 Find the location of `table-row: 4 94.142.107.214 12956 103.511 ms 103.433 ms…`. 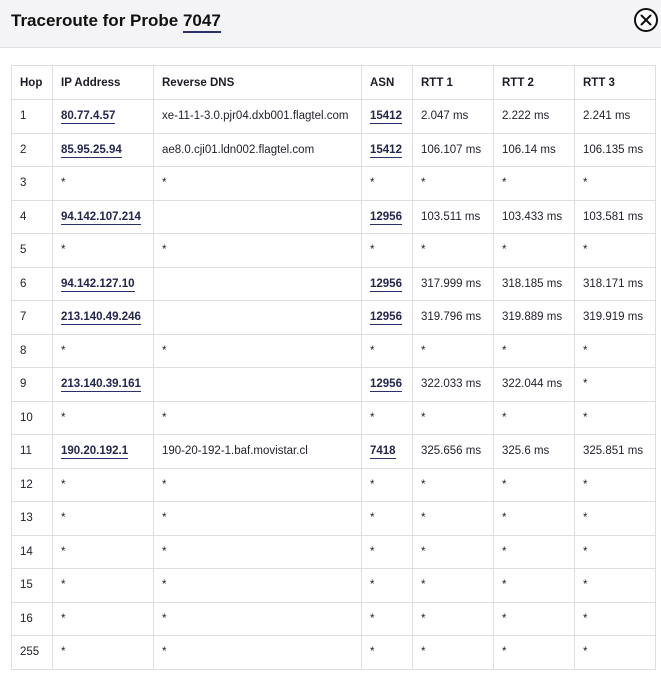

table-row: 4 94.142.107.214 12956 103.511 ms 103.433 ms… is located at coordinates (333, 216).